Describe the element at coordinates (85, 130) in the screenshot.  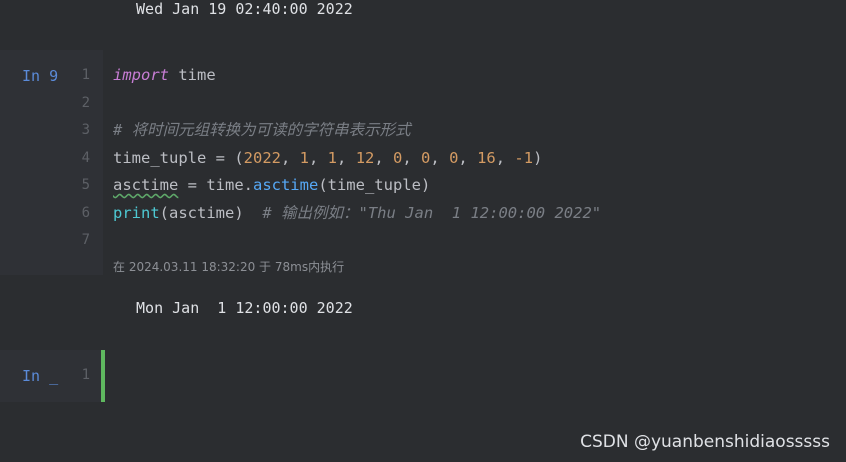
I see `line-number: 3` at that location.